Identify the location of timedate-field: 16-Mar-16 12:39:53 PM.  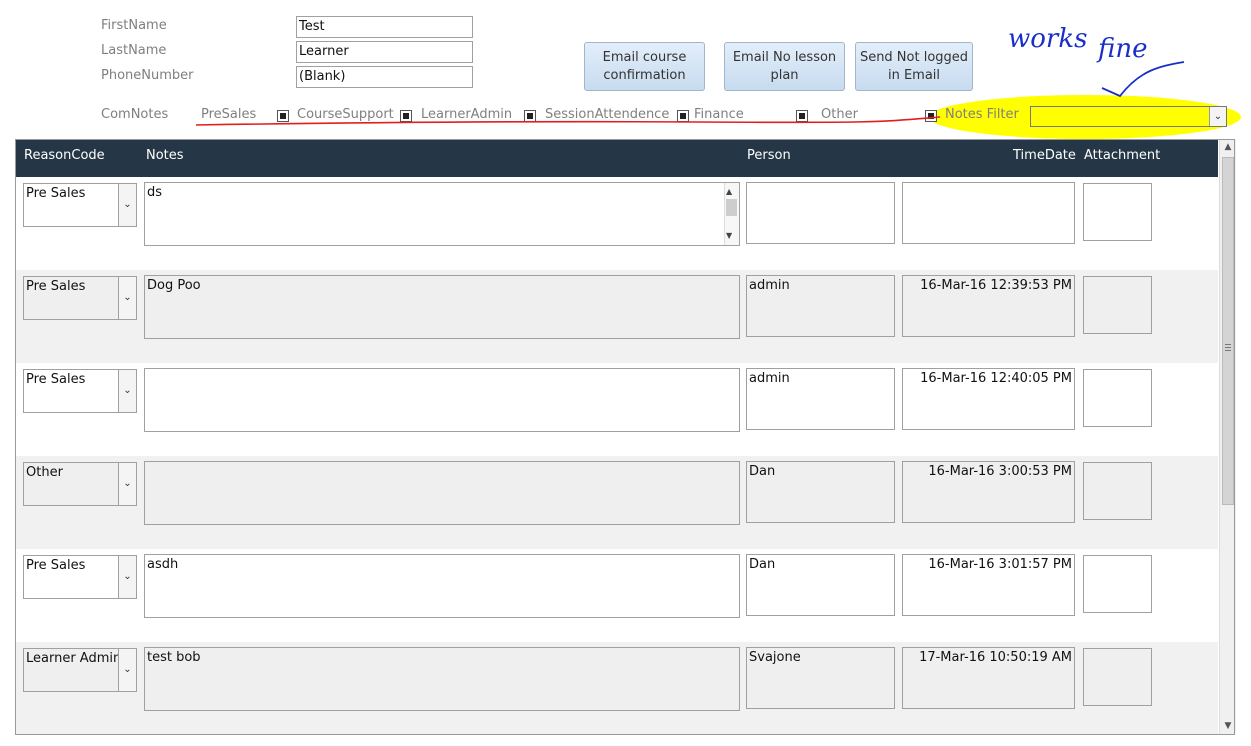
(988, 306).